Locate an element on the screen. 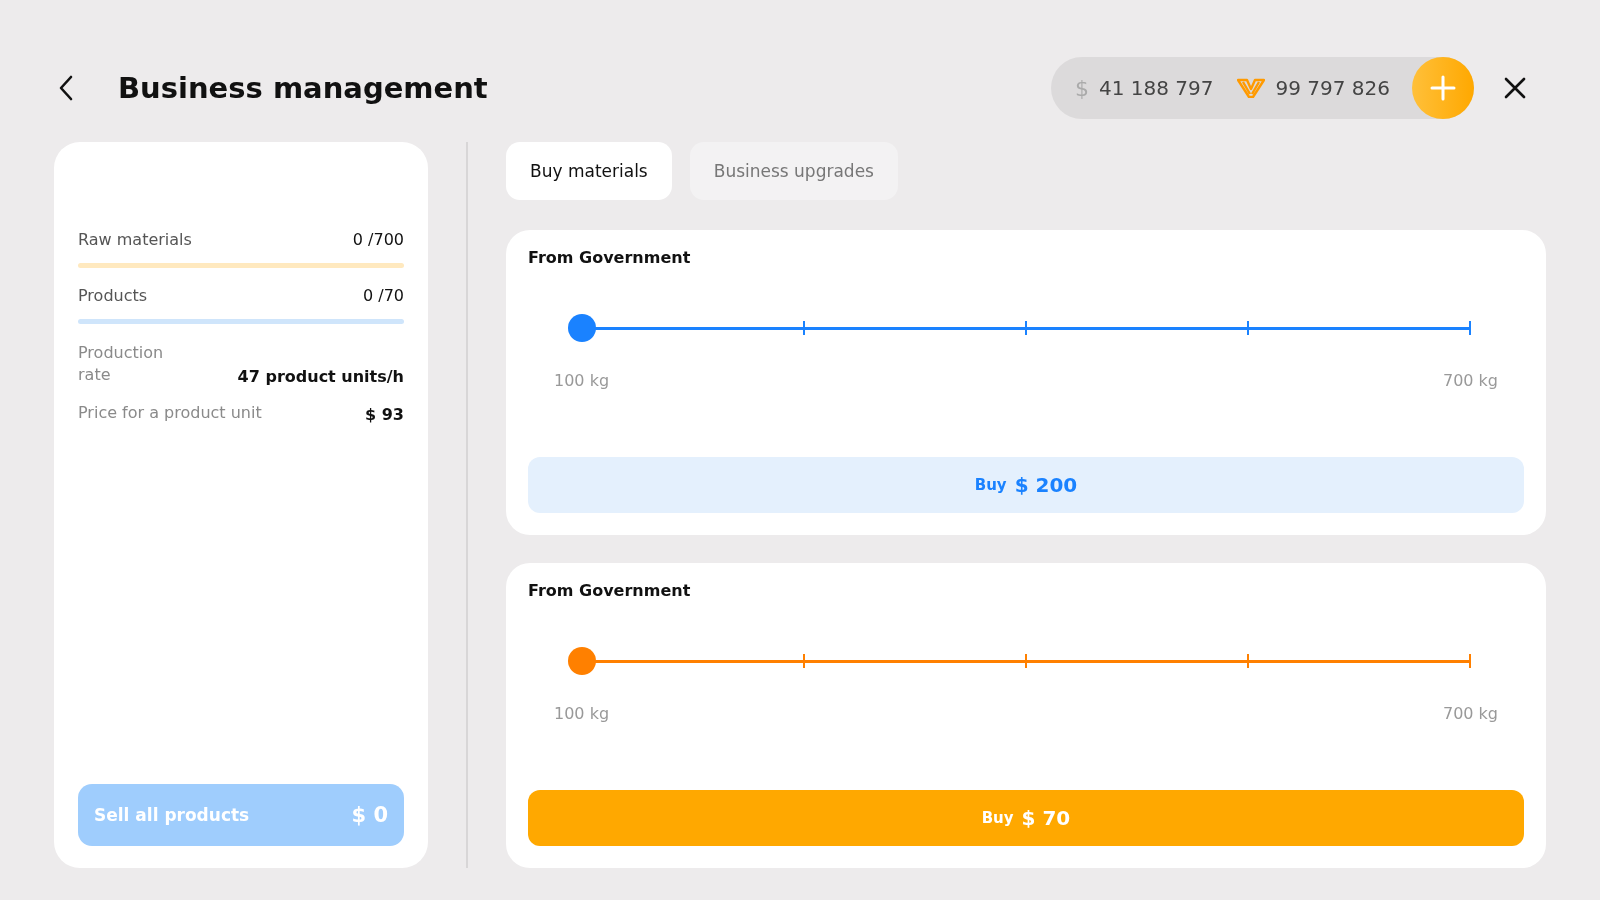  info-value: 47 product units/h is located at coordinates (320, 376).